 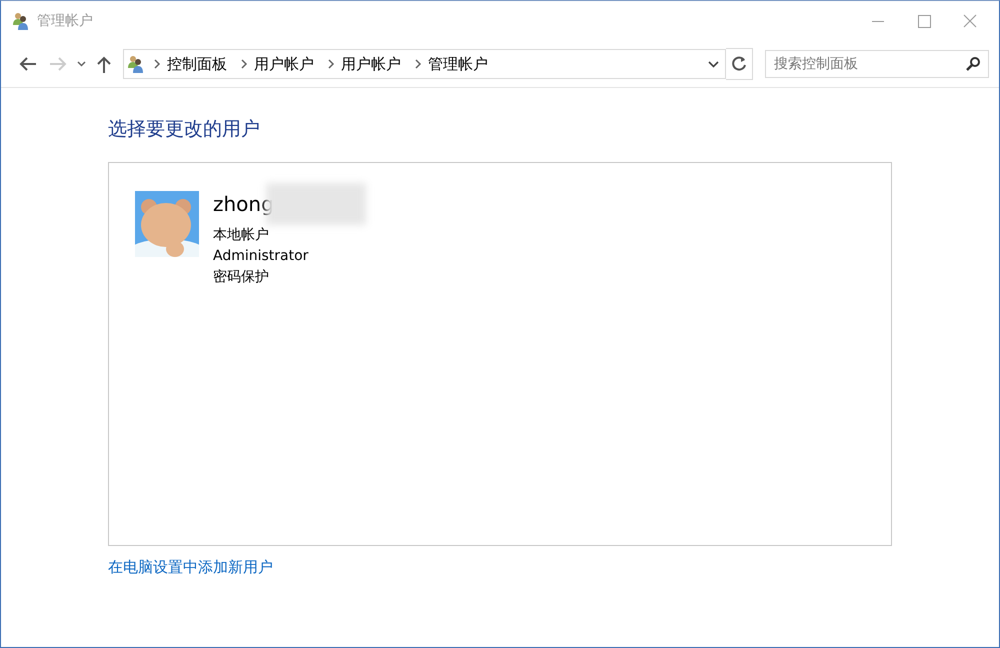 What do you see at coordinates (261, 256) in the screenshot?
I see `account-role: Administrator` at bounding box center [261, 256].